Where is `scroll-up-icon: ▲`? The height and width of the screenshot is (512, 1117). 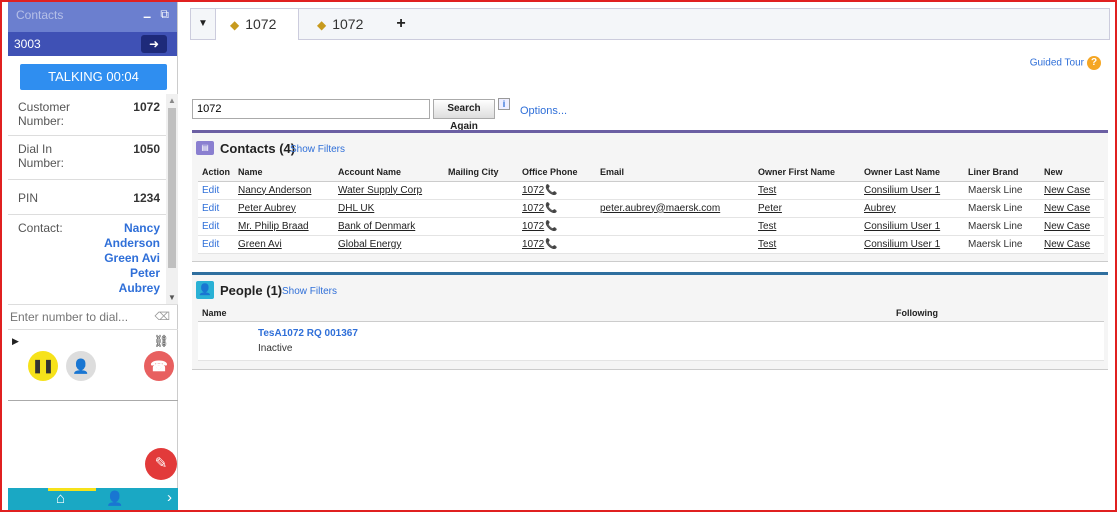 scroll-up-icon: ▲ is located at coordinates (172, 100).